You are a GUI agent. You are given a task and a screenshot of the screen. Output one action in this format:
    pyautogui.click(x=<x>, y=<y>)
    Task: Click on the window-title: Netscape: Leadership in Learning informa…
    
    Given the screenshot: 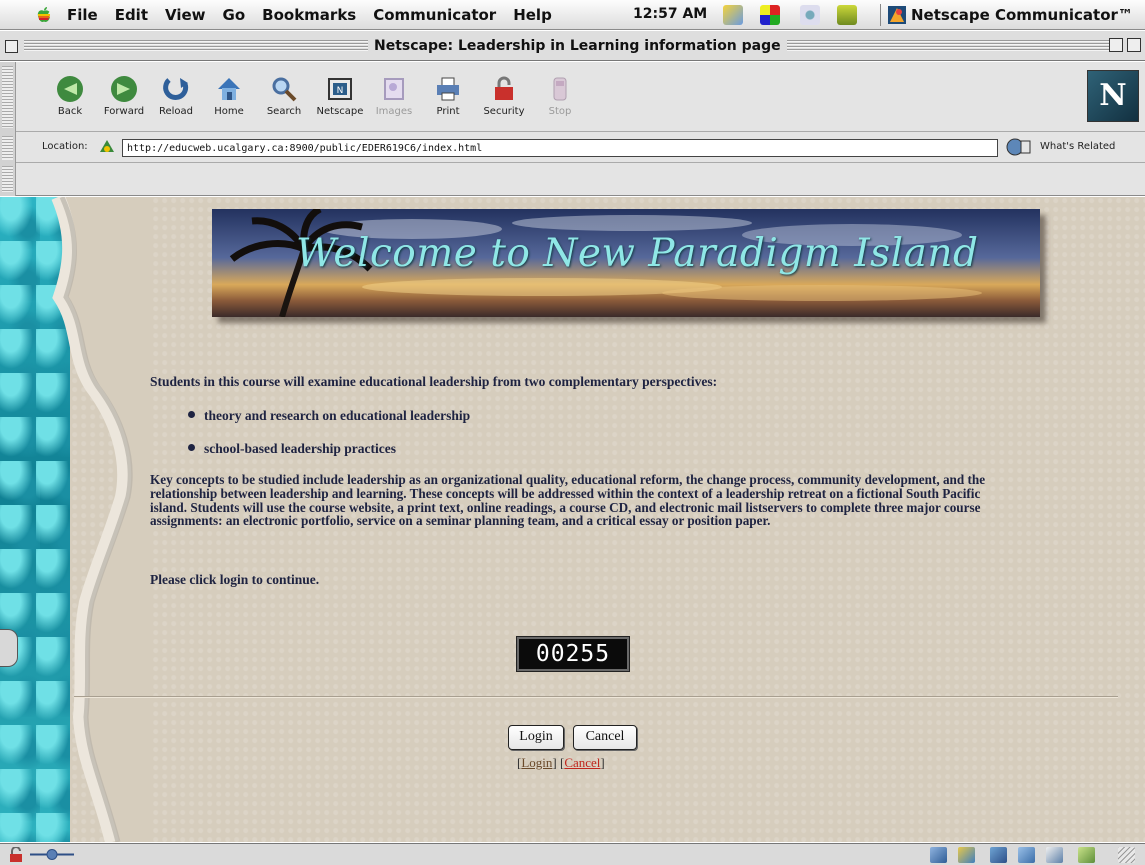 What is the action you would take?
    pyautogui.click(x=577, y=46)
    